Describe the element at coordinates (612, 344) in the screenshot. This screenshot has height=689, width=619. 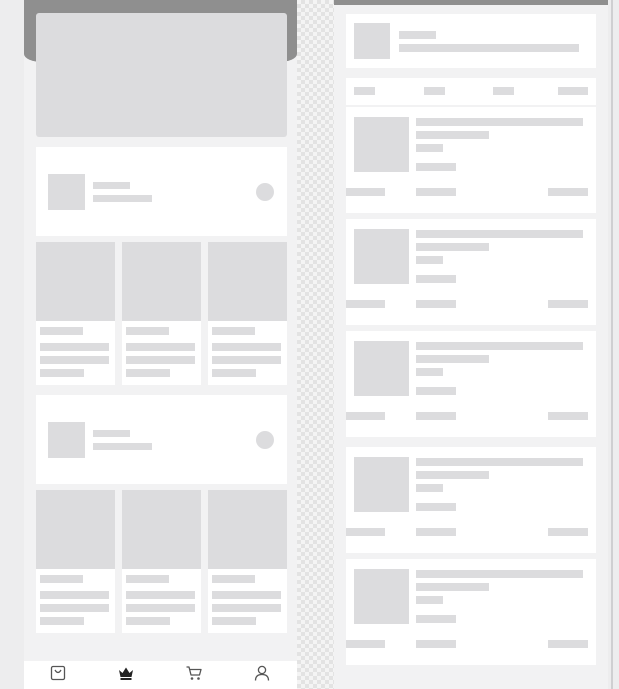
I see `right-edge-bar` at that location.